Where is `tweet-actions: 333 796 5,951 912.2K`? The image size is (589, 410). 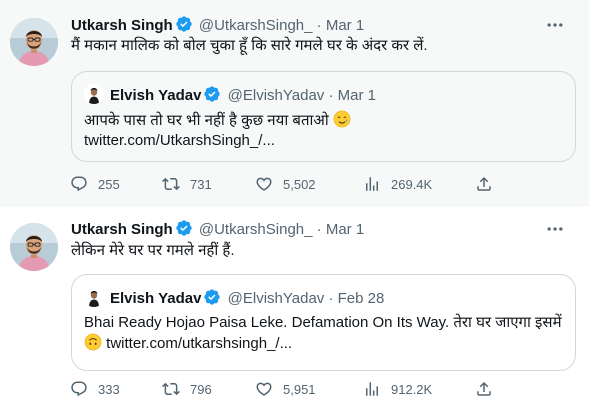 tweet-actions: 333 796 5,951 912.2K is located at coordinates (285, 389).